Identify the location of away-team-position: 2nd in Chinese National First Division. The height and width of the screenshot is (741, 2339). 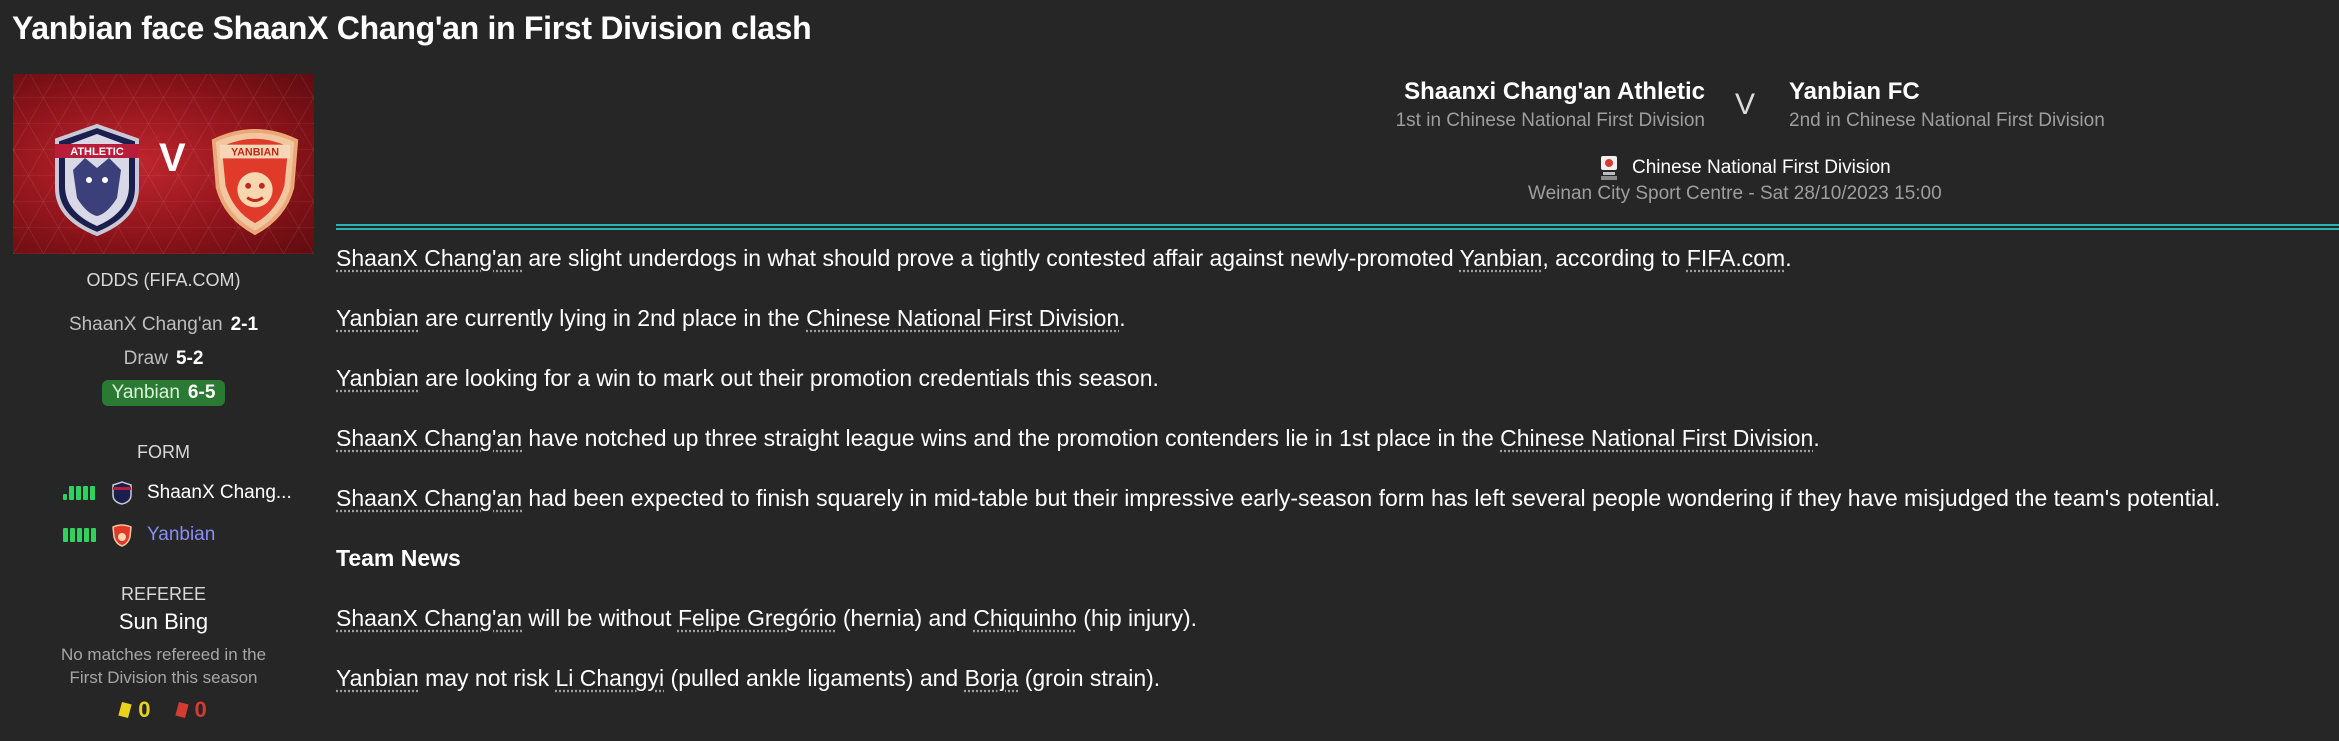
(1947, 120).